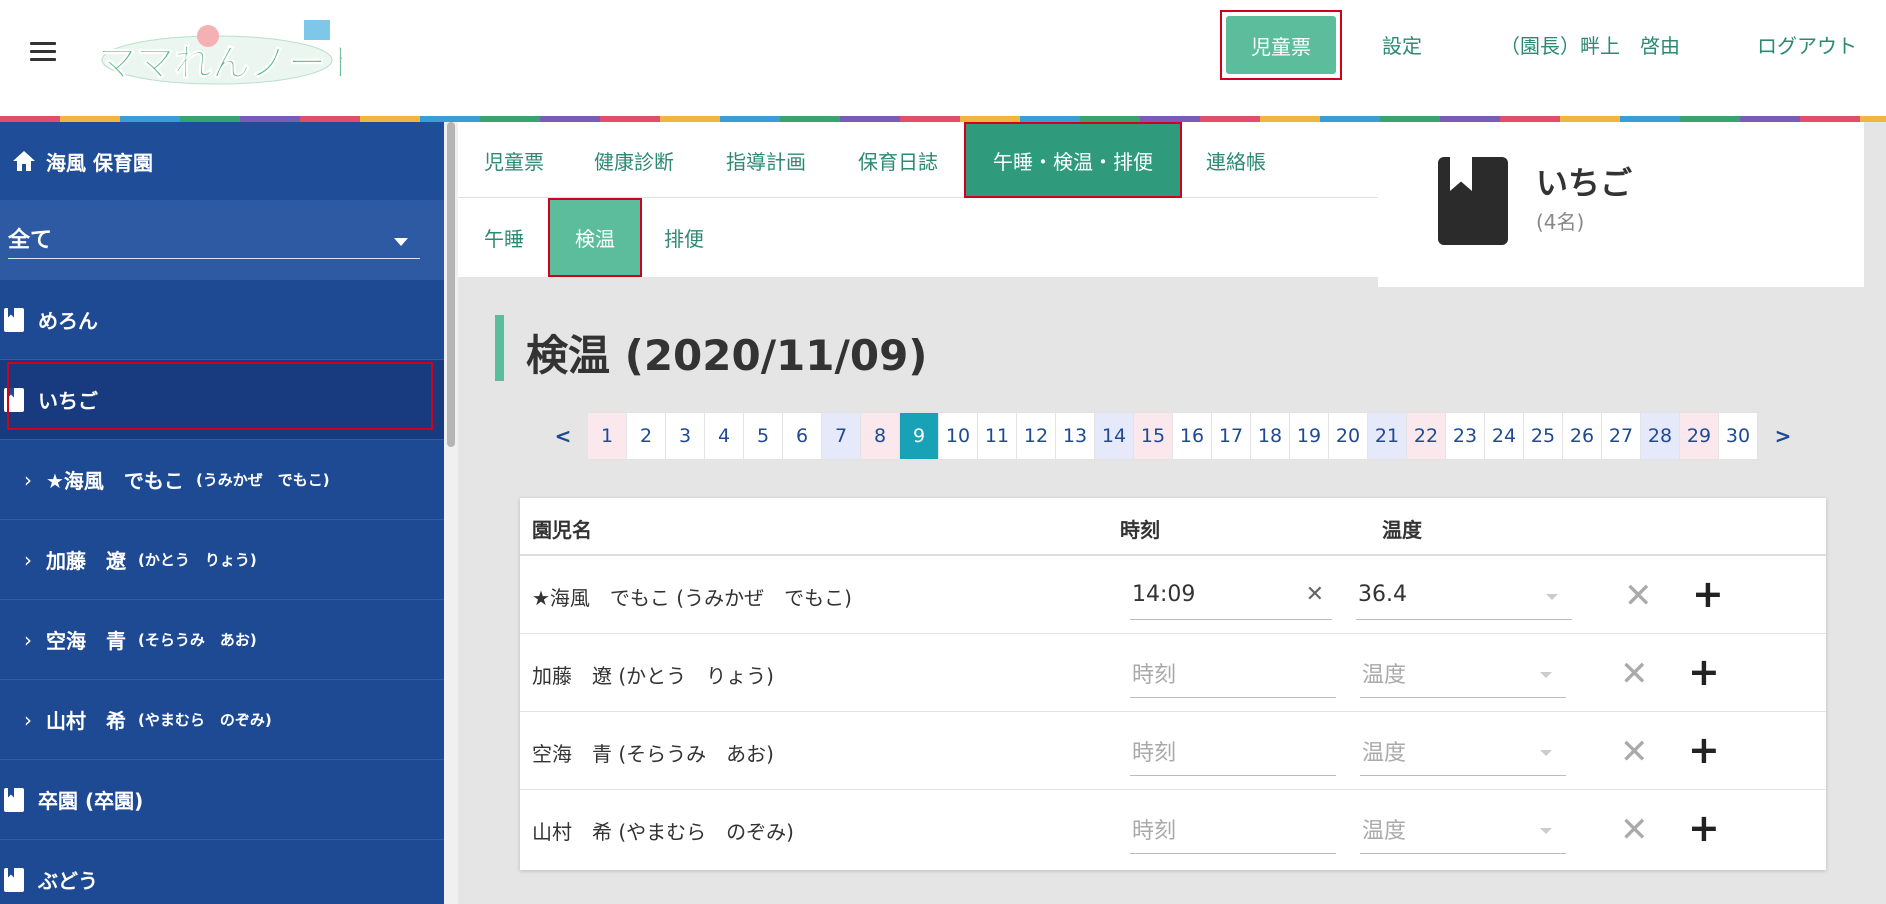 The image size is (1886, 904). I want to click on sidebar-home: 海風 保育園, so click(222, 161).